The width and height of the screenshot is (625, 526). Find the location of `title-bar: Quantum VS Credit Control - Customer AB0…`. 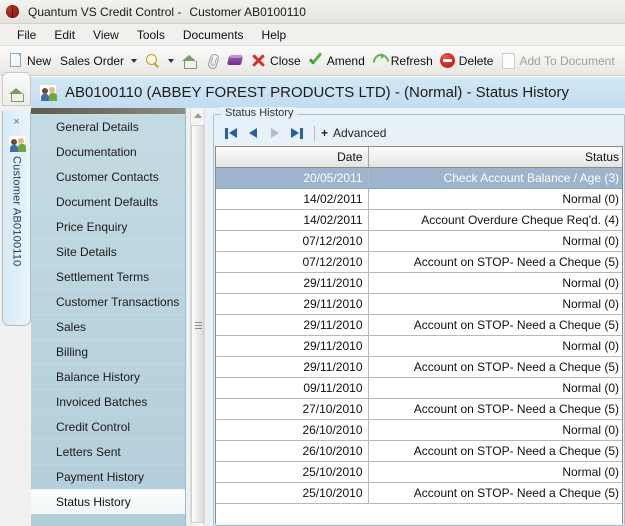

title-bar: Quantum VS Credit Control - Customer AB0… is located at coordinates (312, 12).